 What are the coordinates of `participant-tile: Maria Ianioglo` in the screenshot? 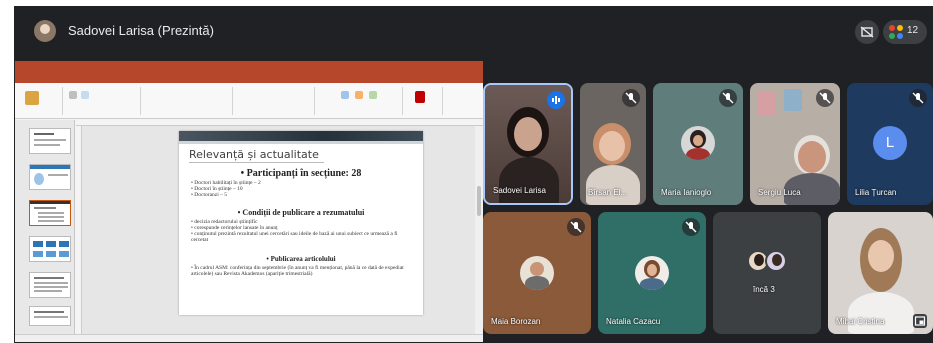 It's located at (698, 144).